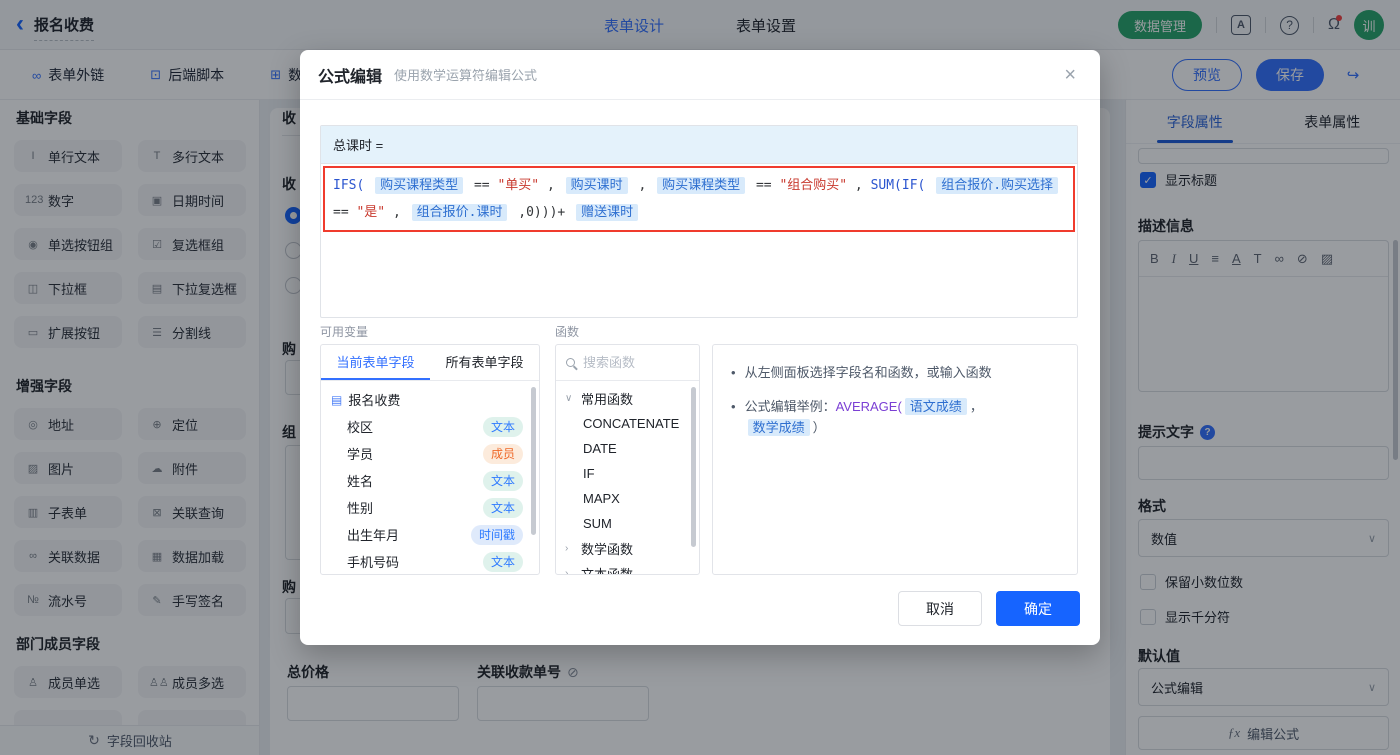  I want to click on function-group: › 文本函数, so click(627, 568).